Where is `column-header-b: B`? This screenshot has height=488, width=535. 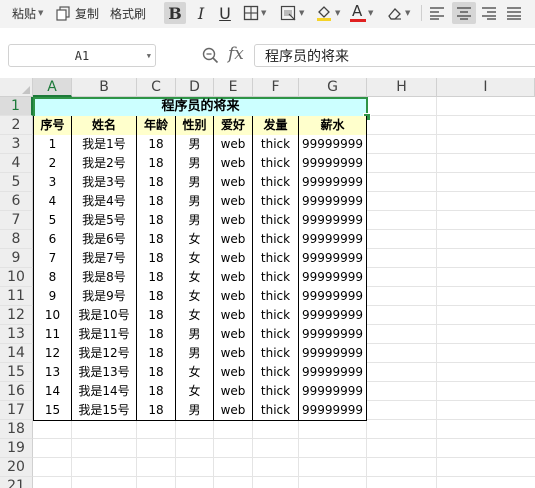
column-header-b: B is located at coordinates (104, 87).